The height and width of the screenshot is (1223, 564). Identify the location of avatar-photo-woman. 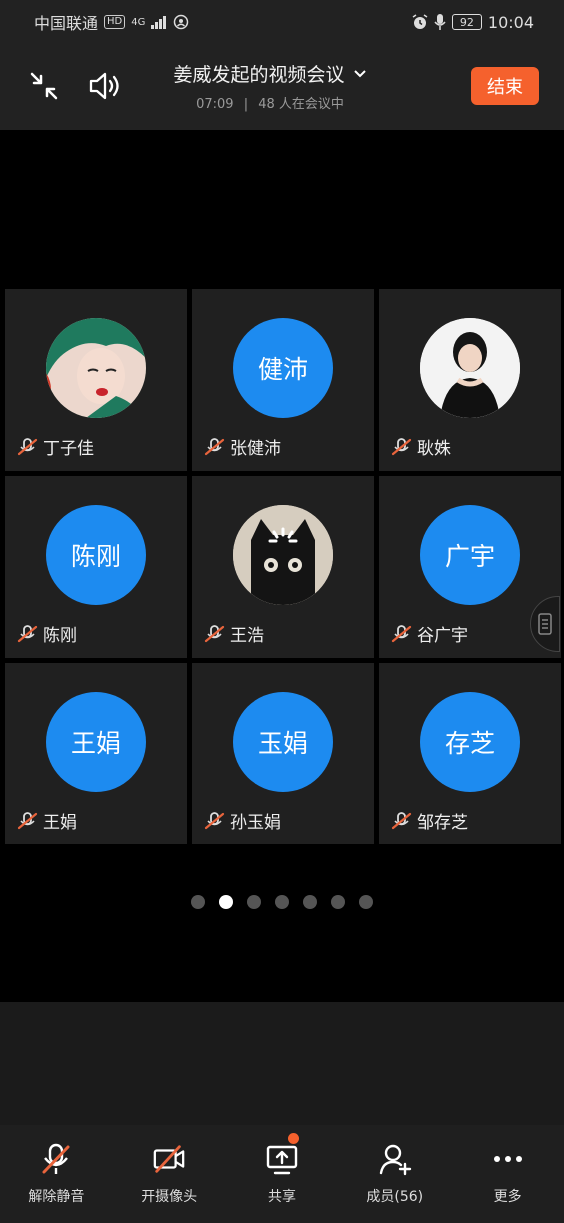
(470, 368).